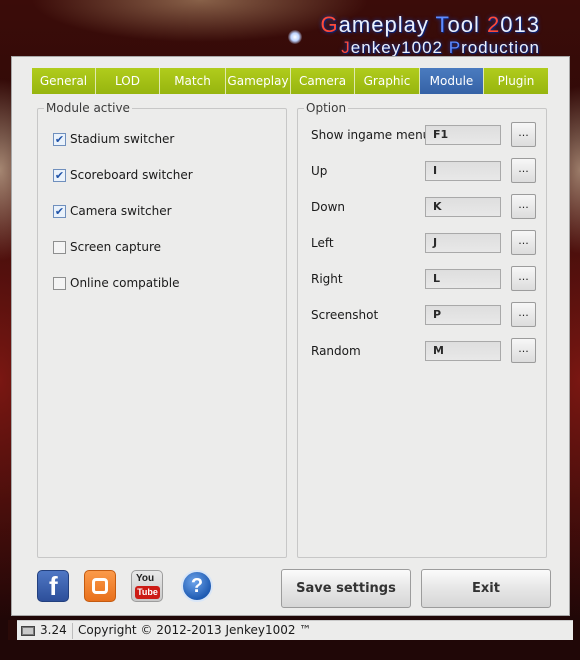  I want to click on checkbox-label: Scoreboard switcher, so click(131, 175).